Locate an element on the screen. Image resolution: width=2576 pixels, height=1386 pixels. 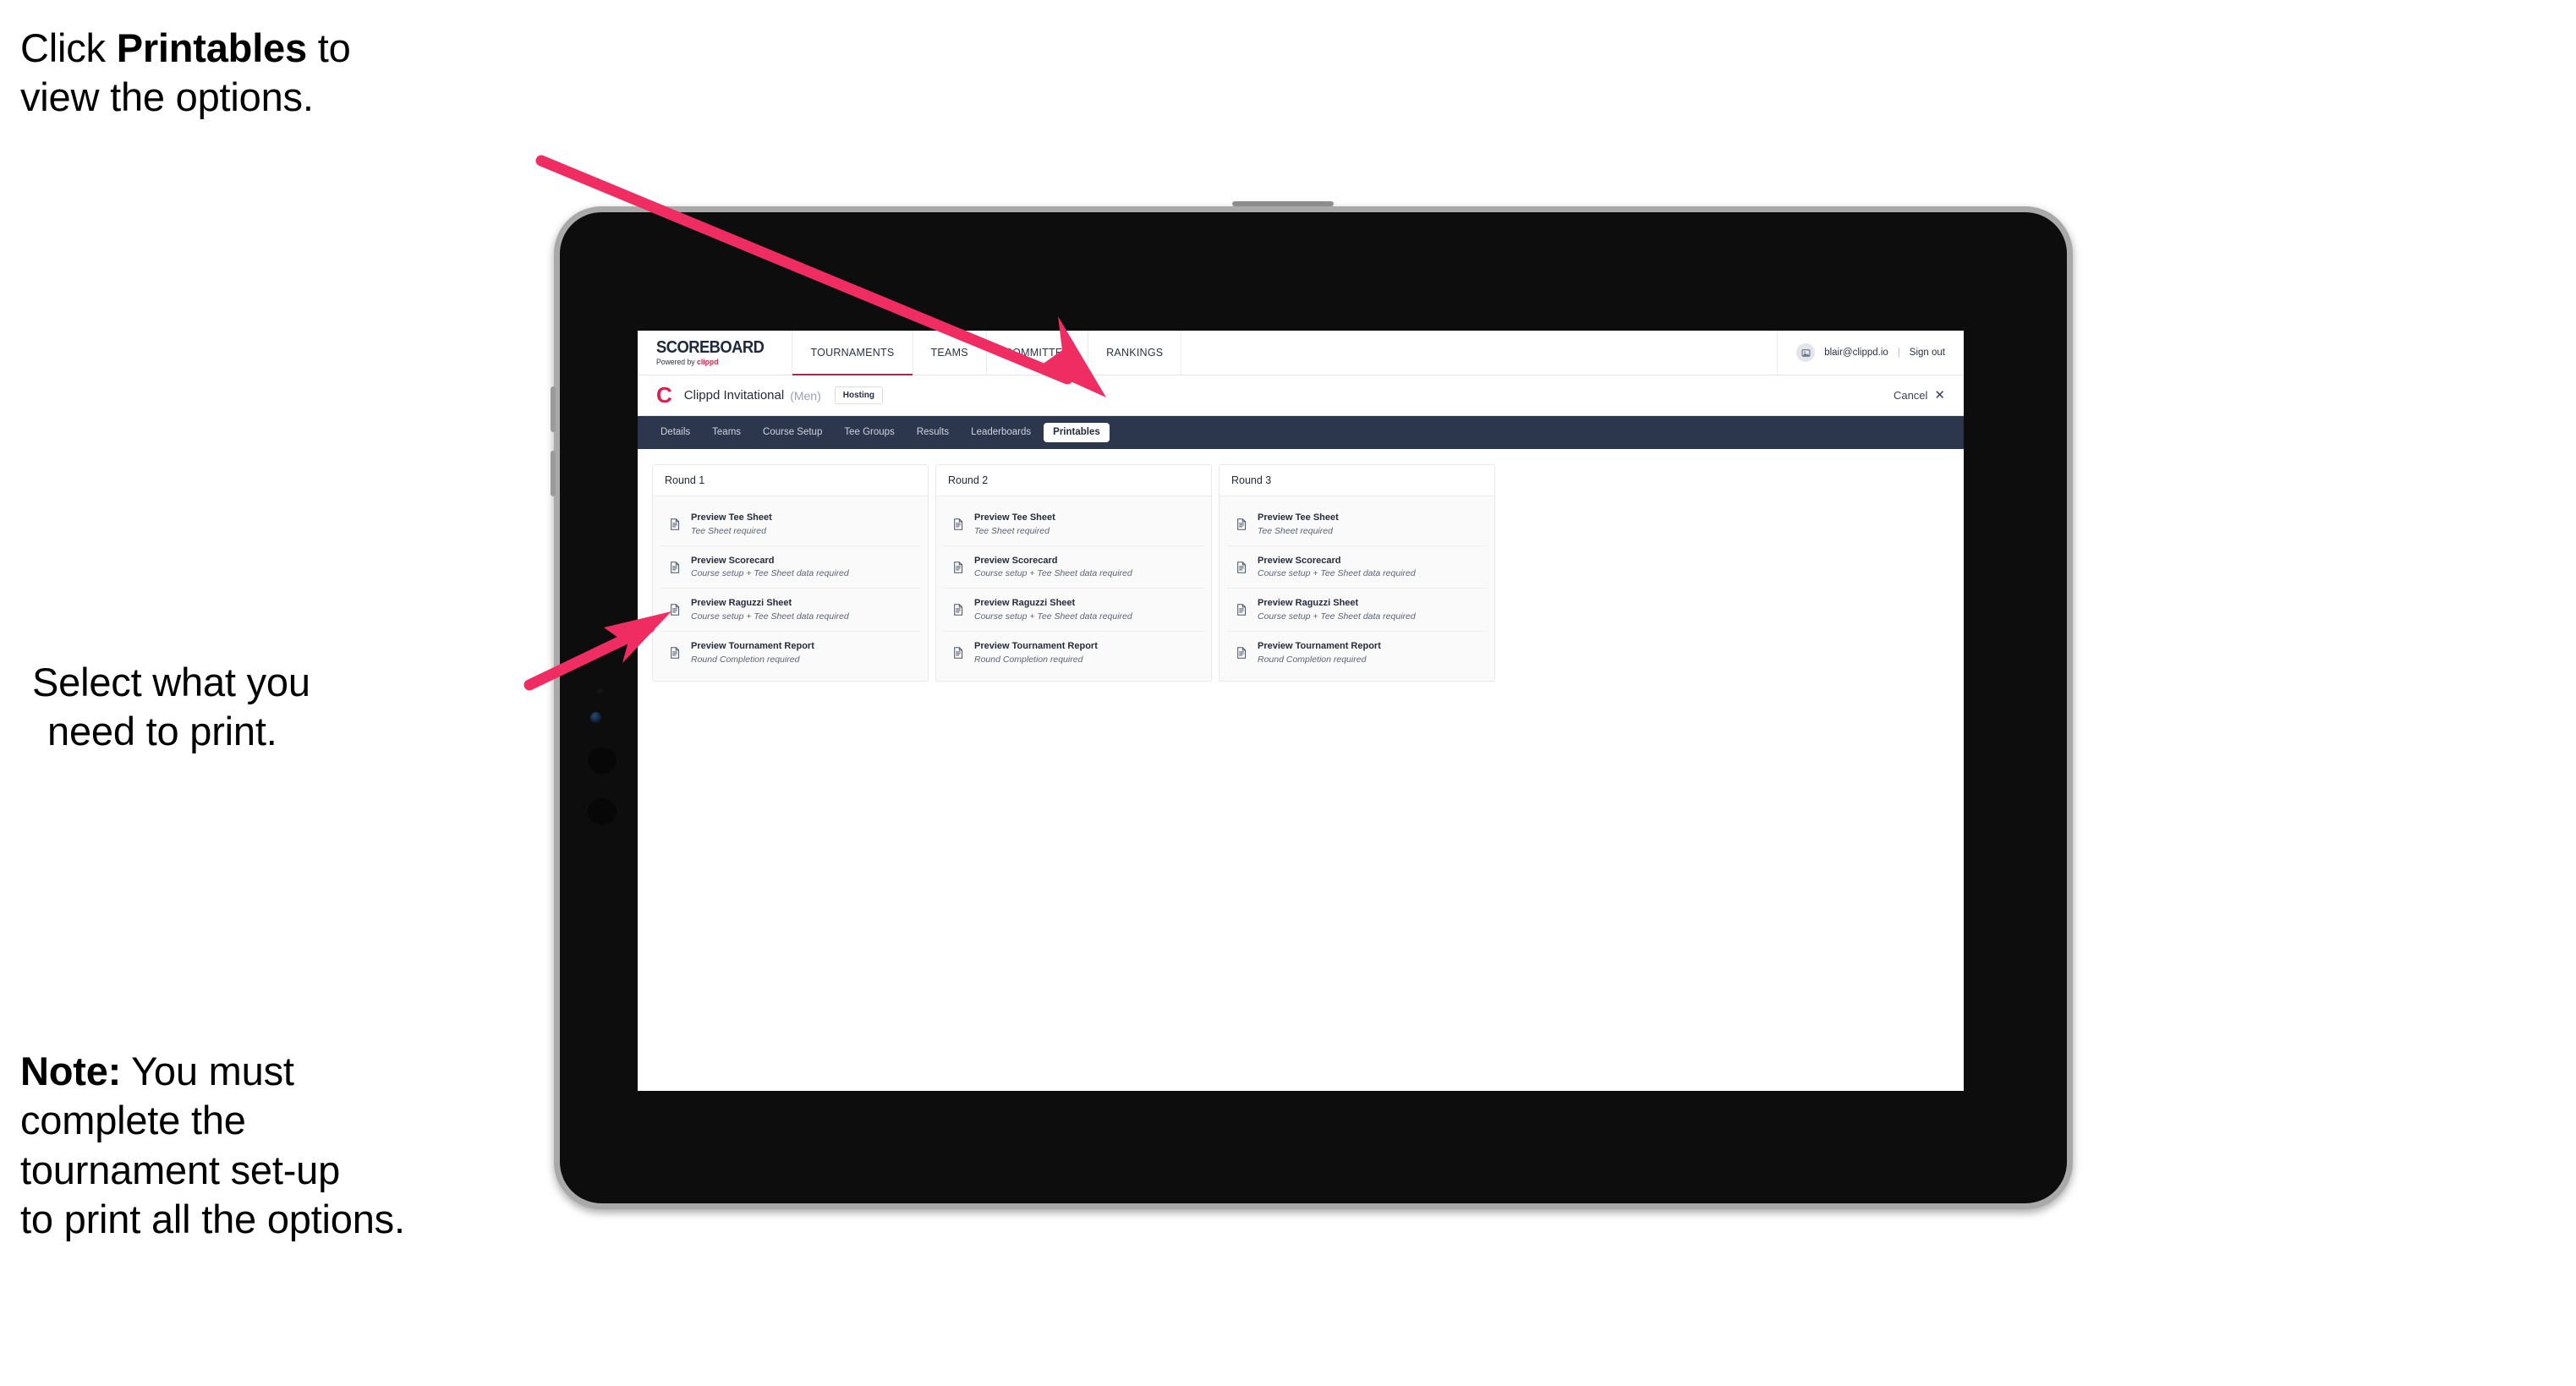
cancel-button: Cancel ✕ is located at coordinates (1919, 395).